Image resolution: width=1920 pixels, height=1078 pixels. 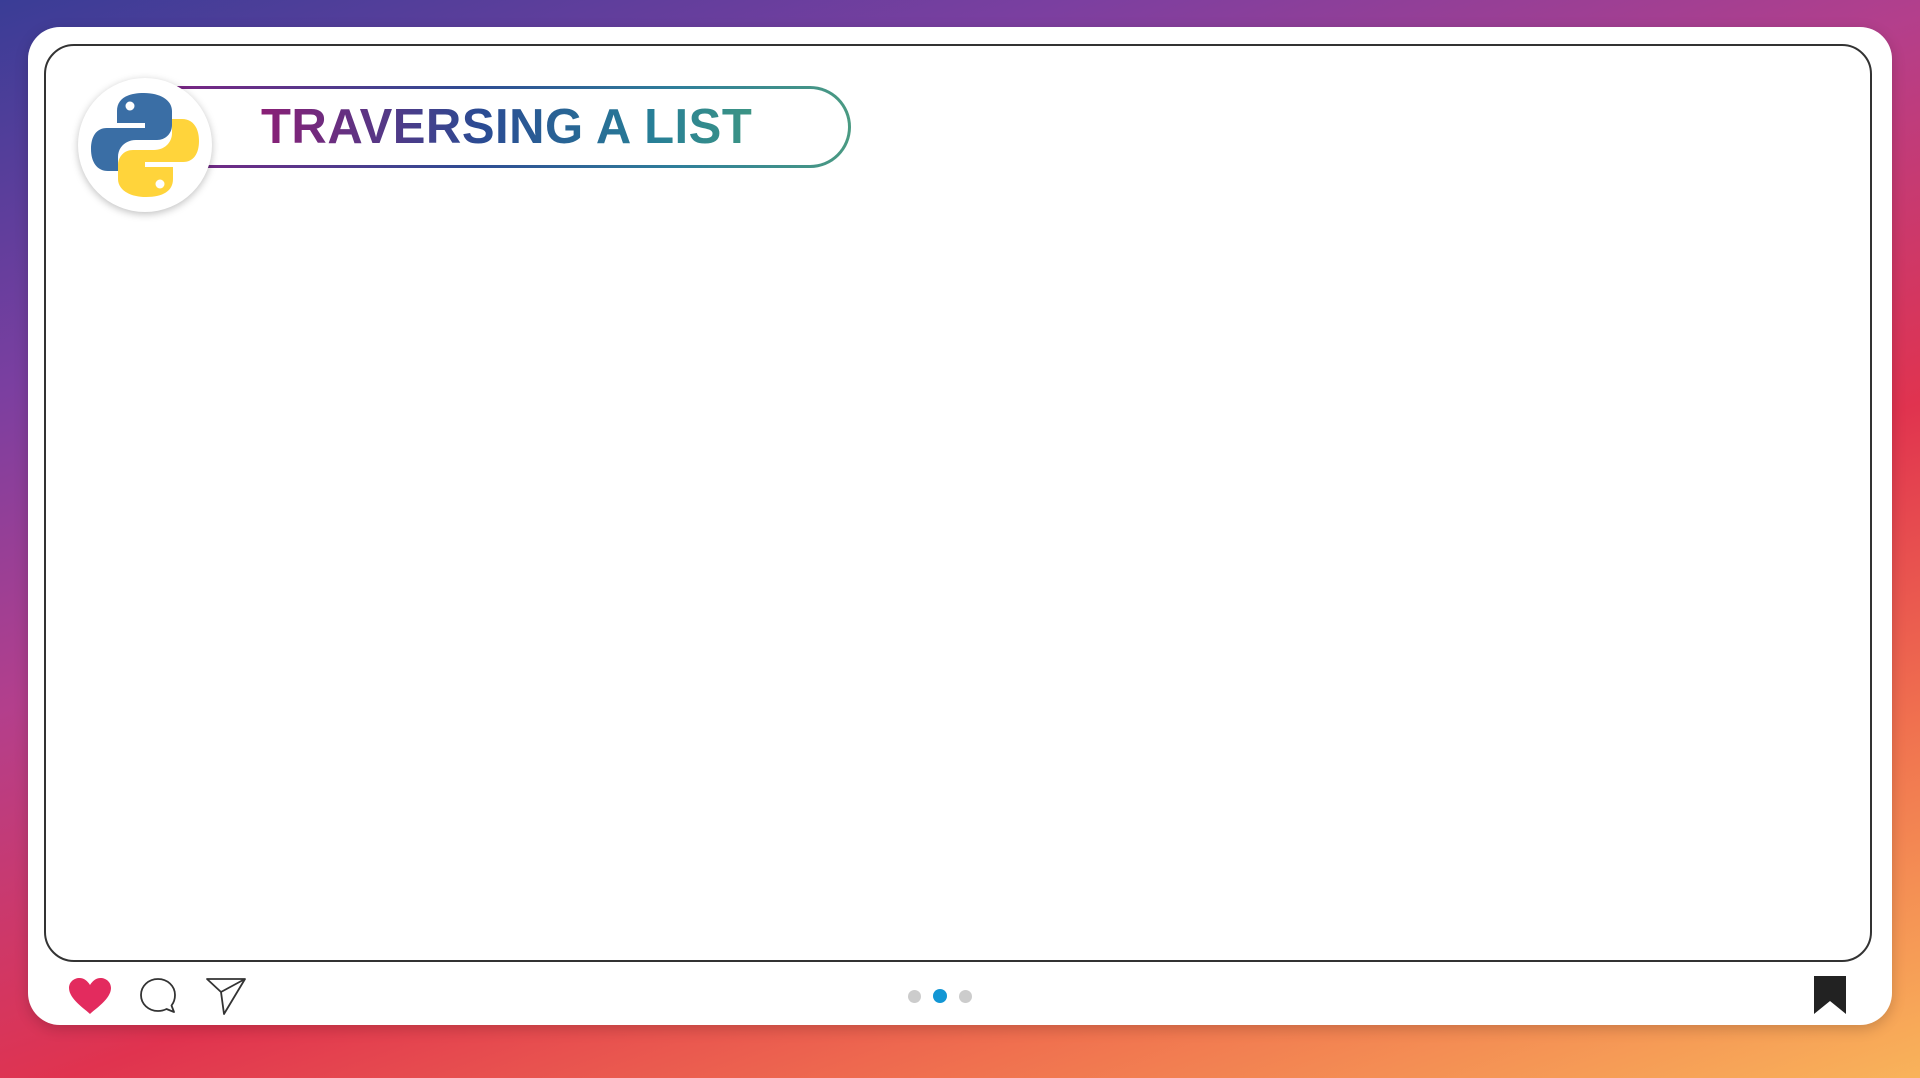 I want to click on action-bar, so click(x=960, y=993).